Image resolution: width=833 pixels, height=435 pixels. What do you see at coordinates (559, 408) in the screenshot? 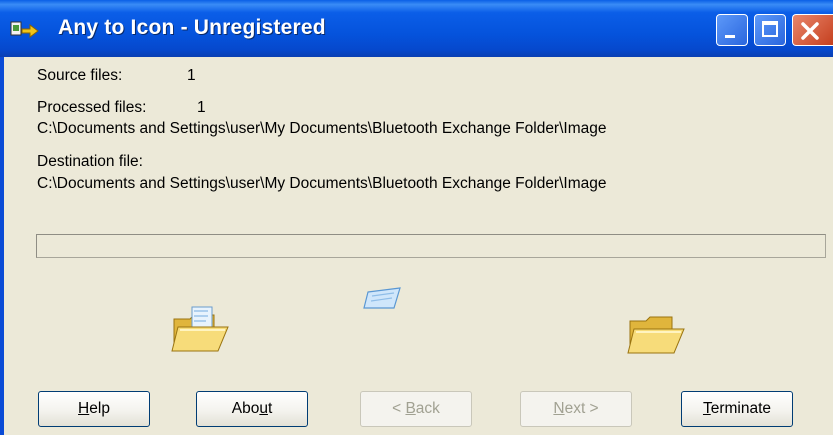
I see `next-button-mnemonic: N` at bounding box center [559, 408].